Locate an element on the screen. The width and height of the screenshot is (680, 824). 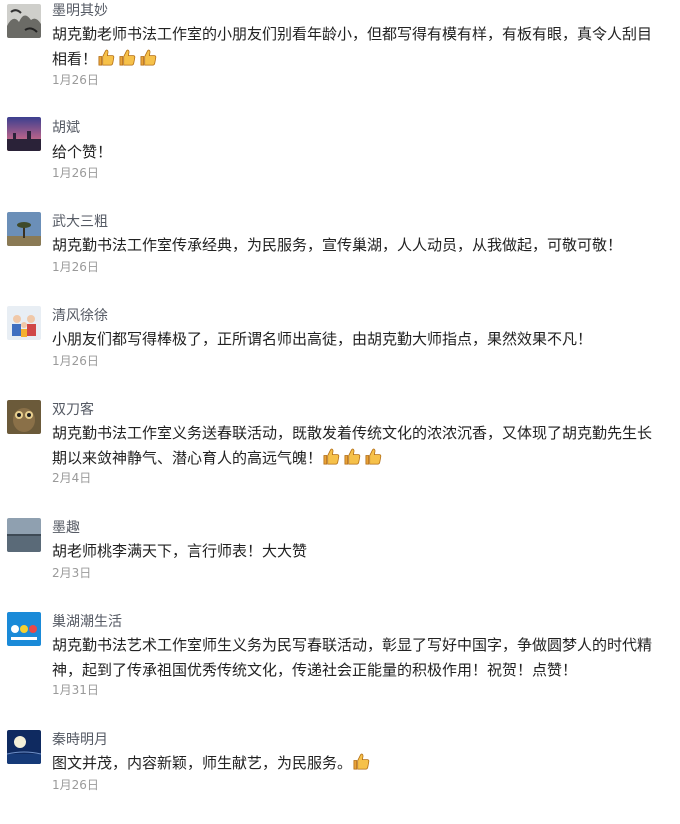
comment-text: 胡老师桃李满天下，言行师表！大大赞 is located at coordinates (180, 551).